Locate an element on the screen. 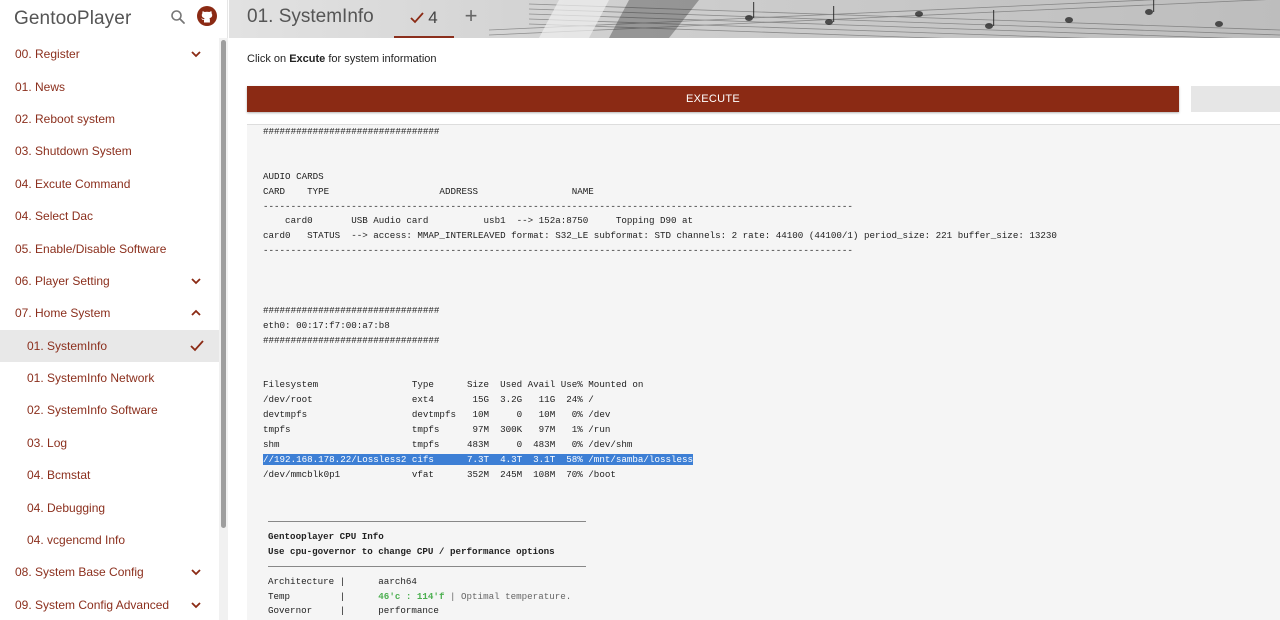  temp-value: 46'c : 114'f is located at coordinates (411, 596).